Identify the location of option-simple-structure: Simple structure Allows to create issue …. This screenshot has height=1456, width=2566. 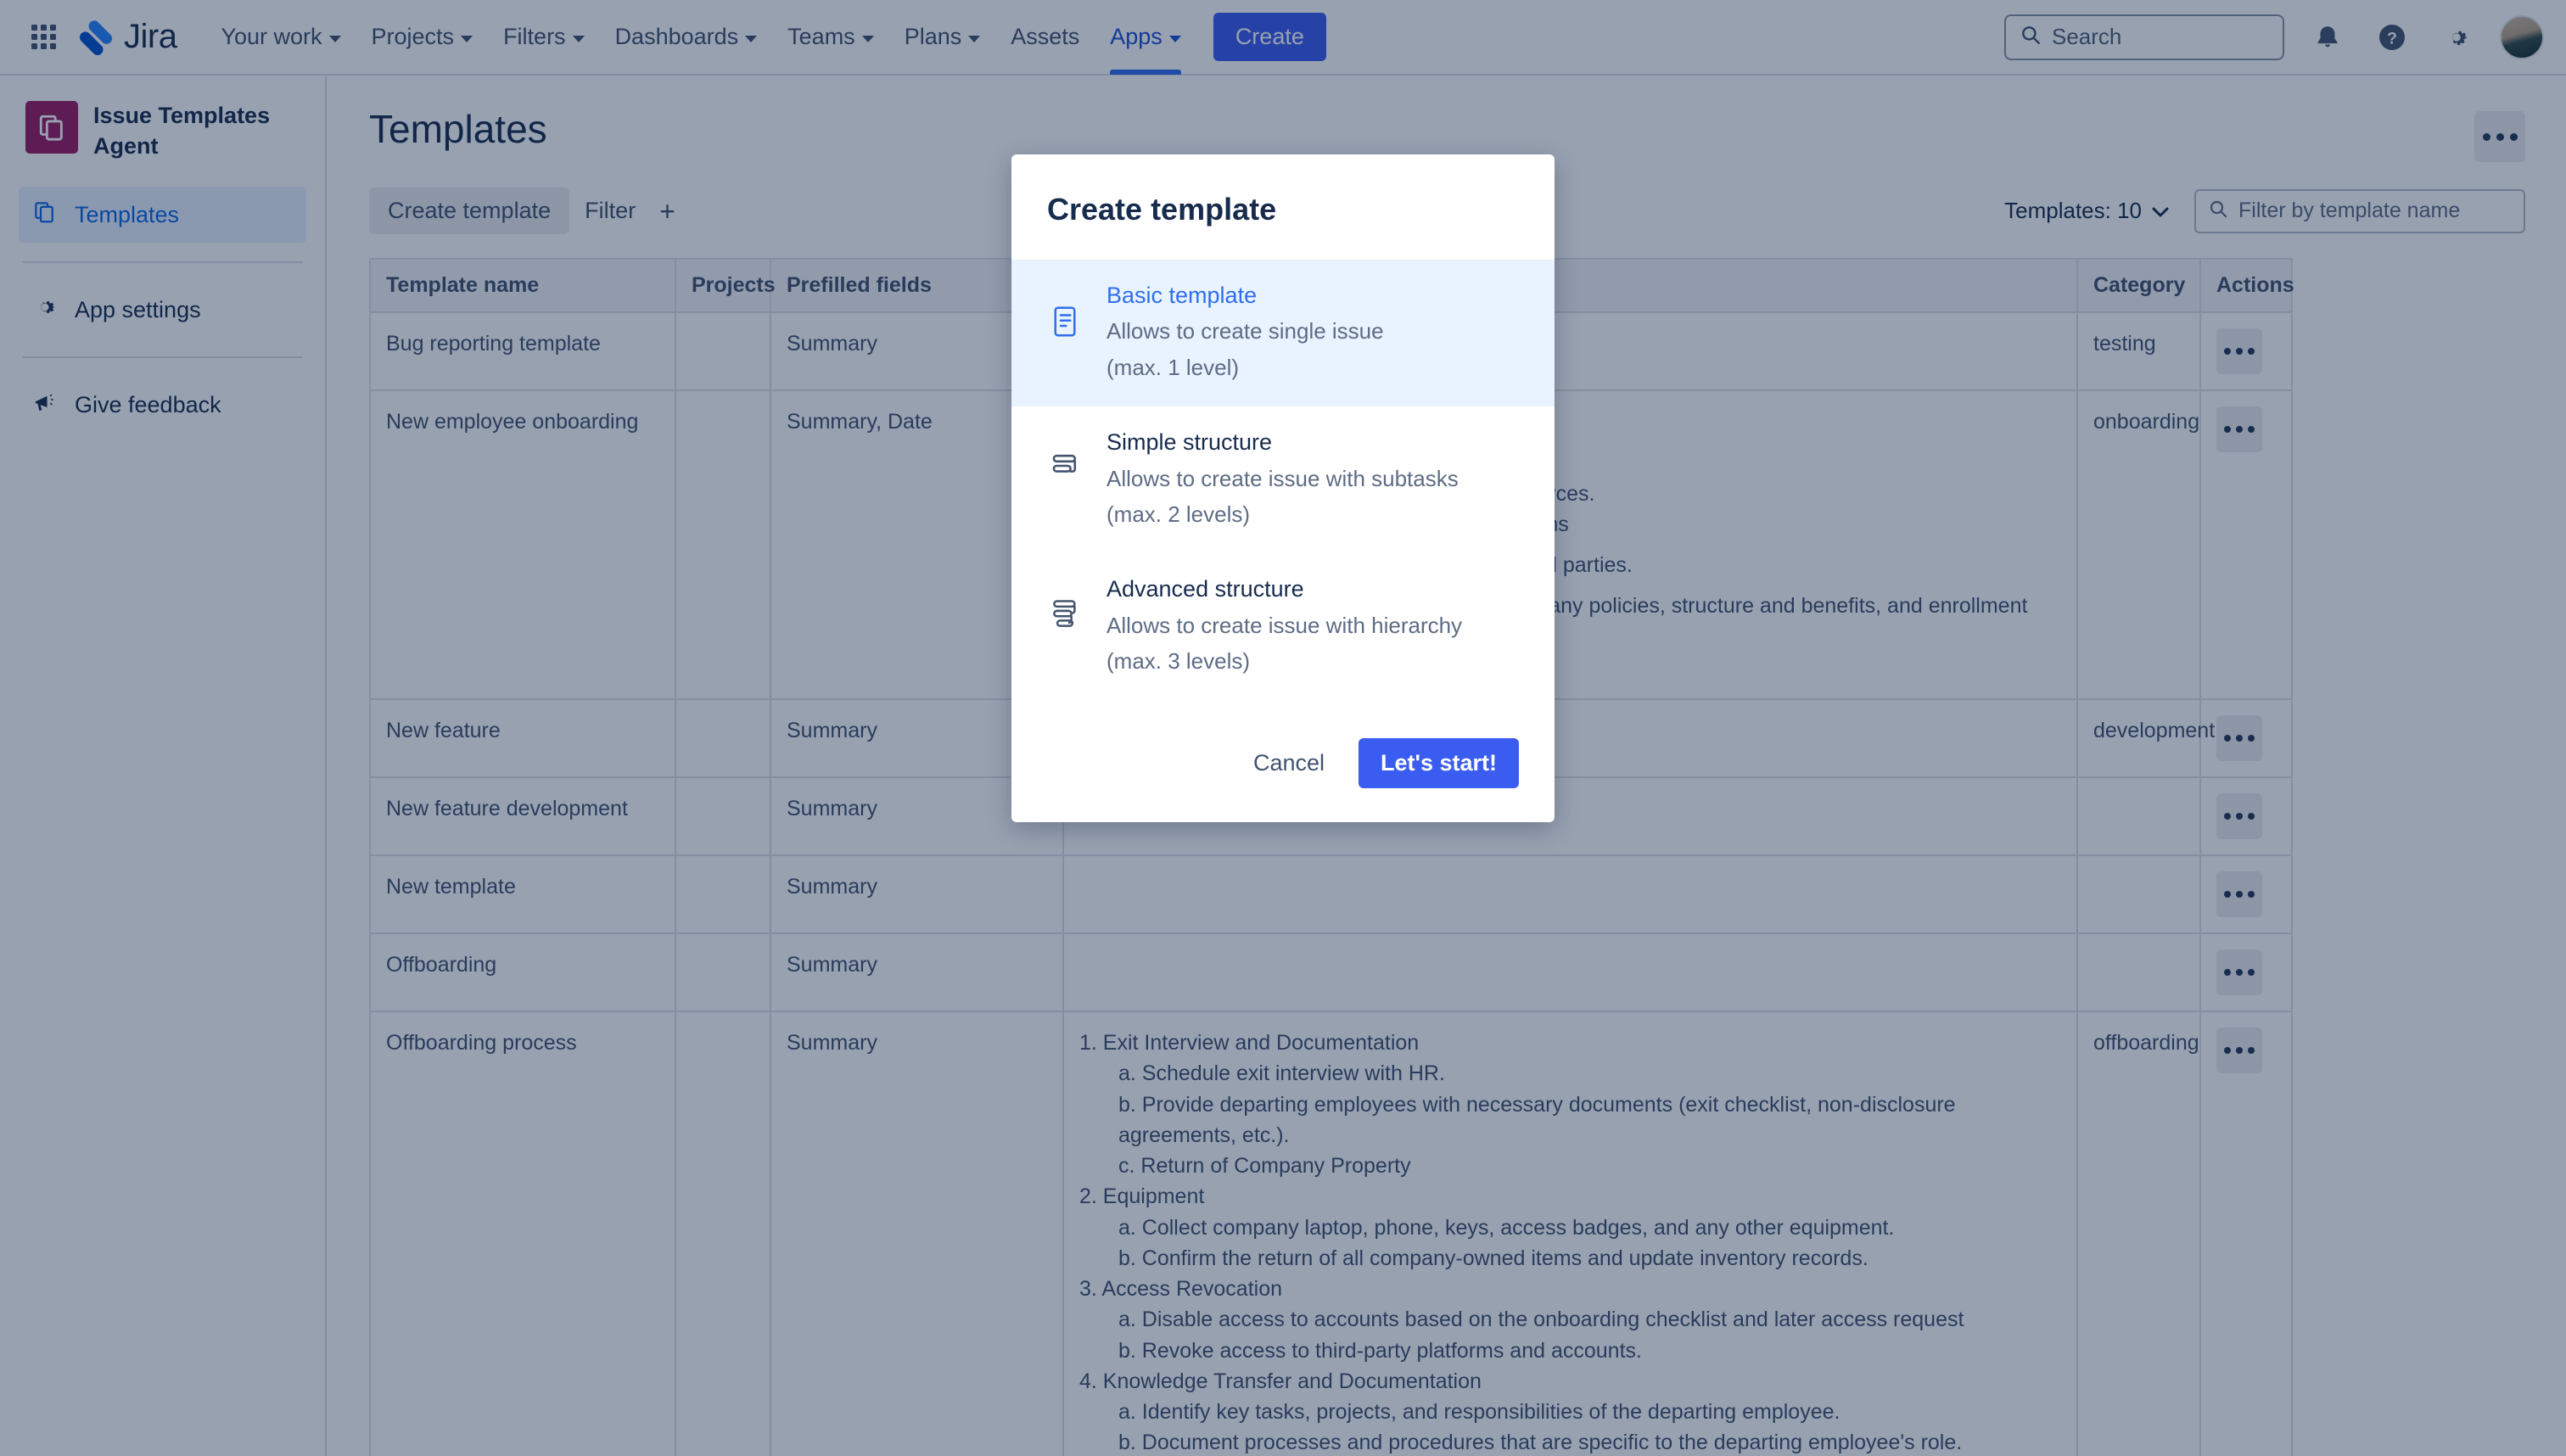
(1283, 479).